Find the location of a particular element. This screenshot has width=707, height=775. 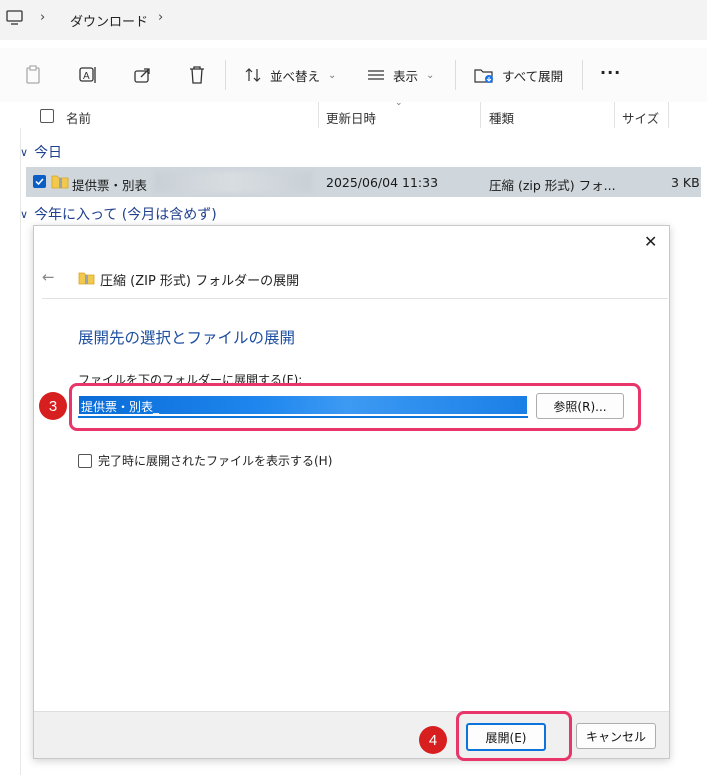

sort-icon is located at coordinates (253, 75).